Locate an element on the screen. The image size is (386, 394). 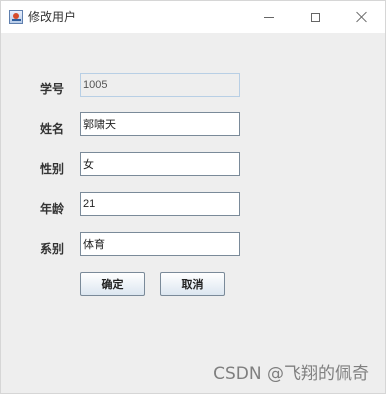
window-title: 修改用户 is located at coordinates (52, 17).